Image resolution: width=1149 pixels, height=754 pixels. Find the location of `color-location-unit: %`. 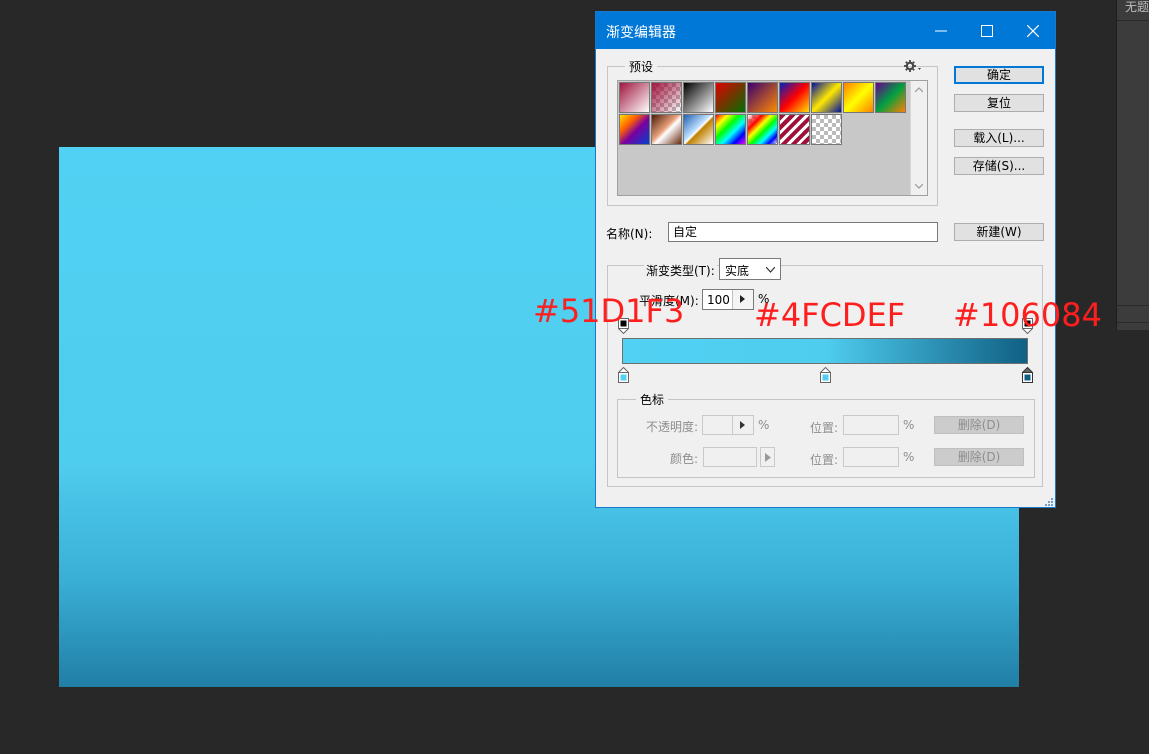

color-location-unit: % is located at coordinates (909, 457).